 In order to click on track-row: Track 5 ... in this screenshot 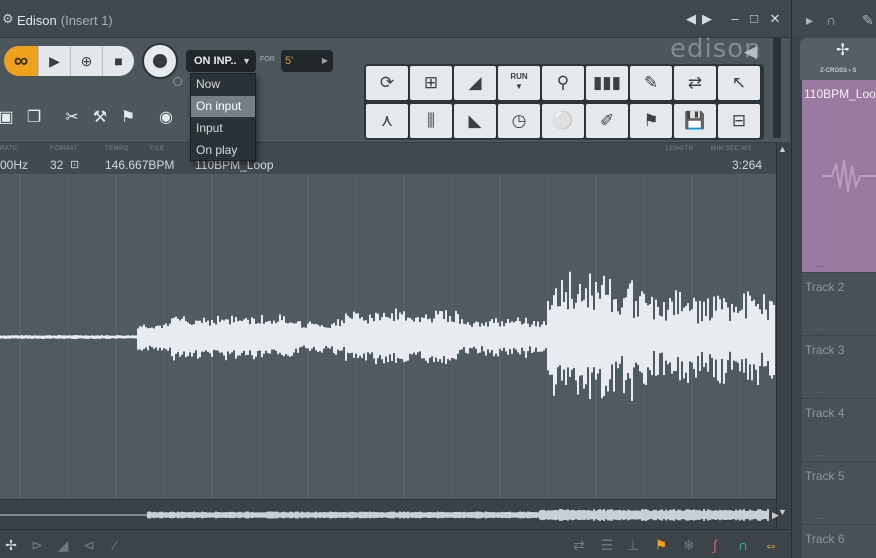, I will do `click(839, 492)`.